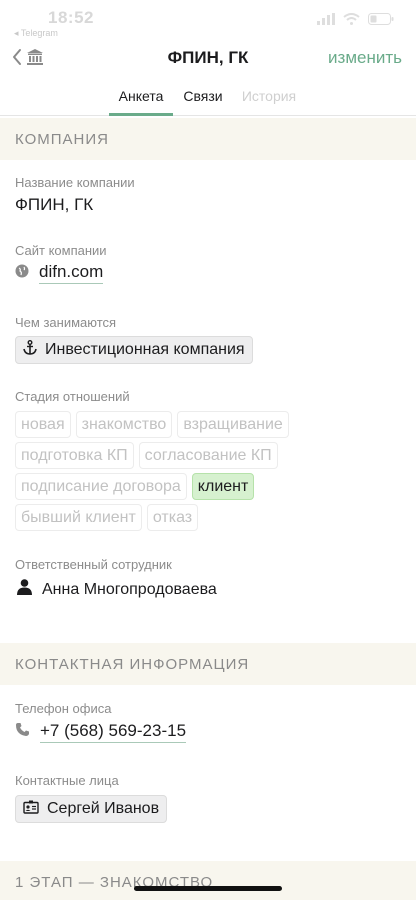  Describe the element at coordinates (71, 273) in the screenshot. I see `company-site-text: difn.com` at that location.